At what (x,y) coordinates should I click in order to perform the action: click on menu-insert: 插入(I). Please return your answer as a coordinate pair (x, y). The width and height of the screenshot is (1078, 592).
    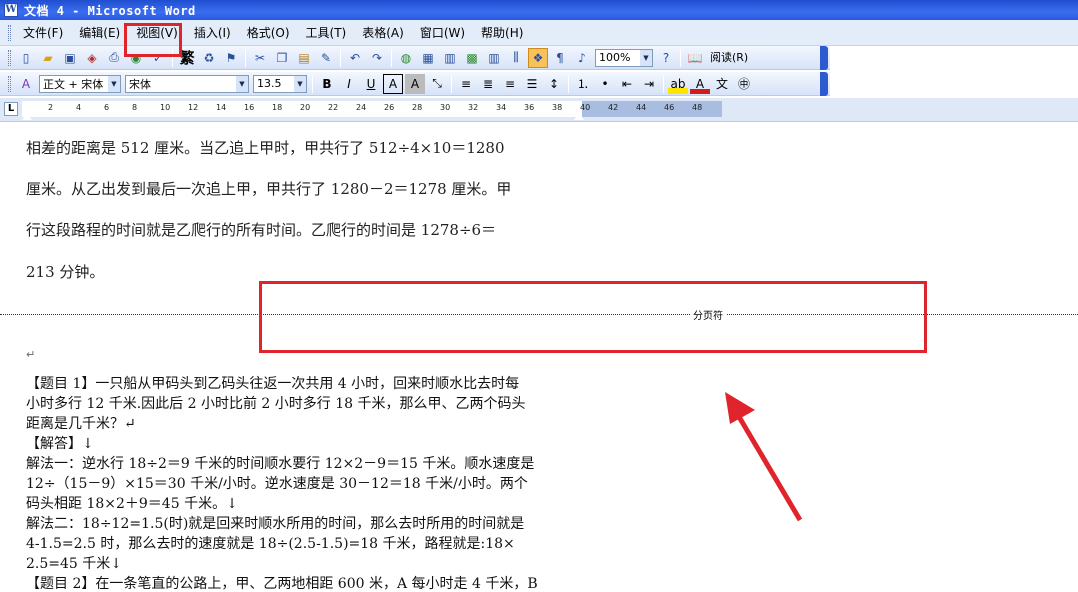
    Looking at the image, I should click on (212, 33).